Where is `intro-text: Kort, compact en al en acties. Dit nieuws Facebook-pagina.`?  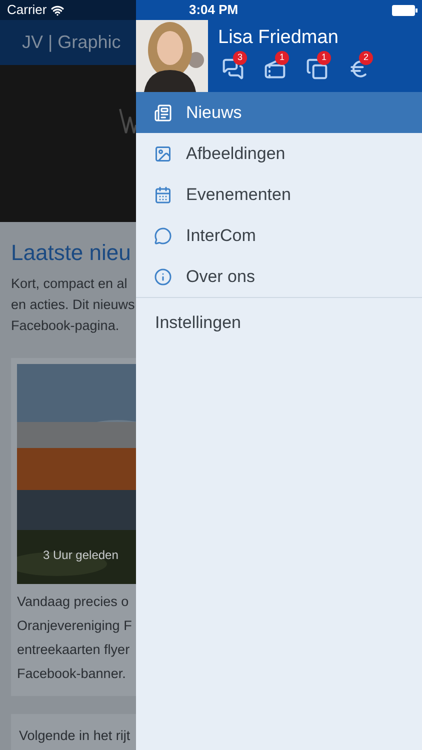
intro-text: Kort, compact en al en acties. Dit nieuws Facebook-pagina. is located at coordinates (73, 305).